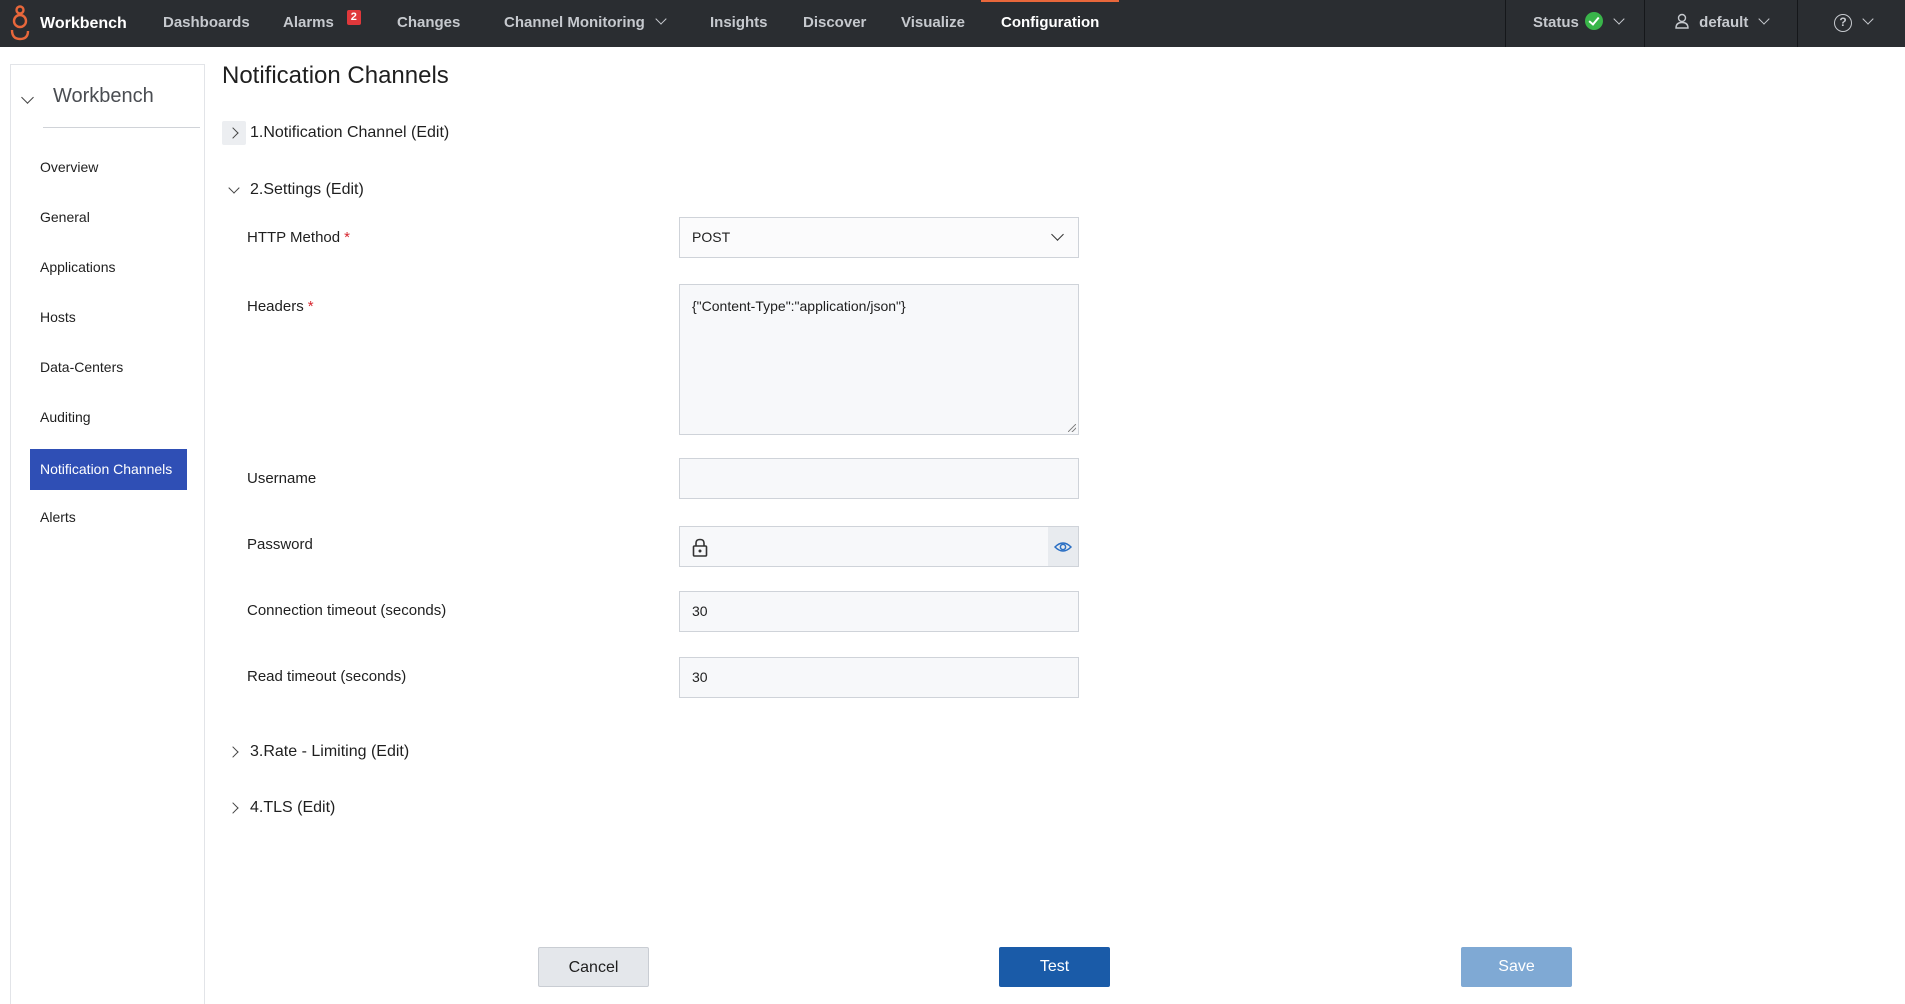  I want to click on field-label-text: HTTP Method, so click(294, 237).